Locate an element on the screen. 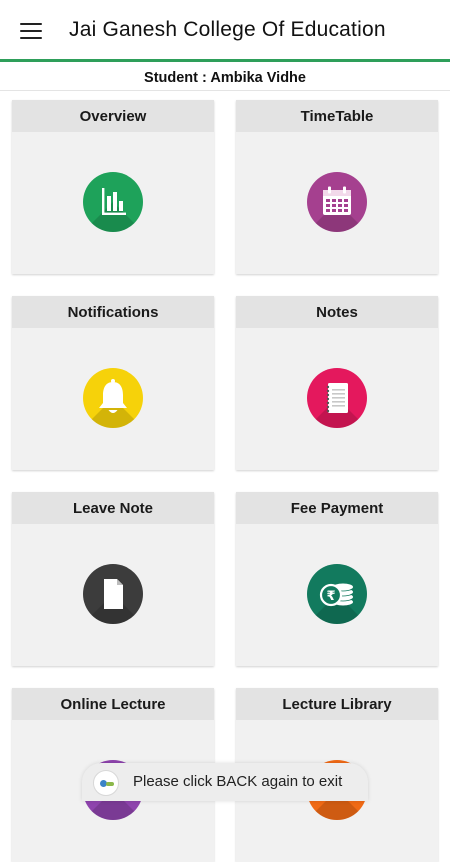 The image size is (450, 862). tile-fee-payment: Fee Payment ₹ is located at coordinates (337, 579).